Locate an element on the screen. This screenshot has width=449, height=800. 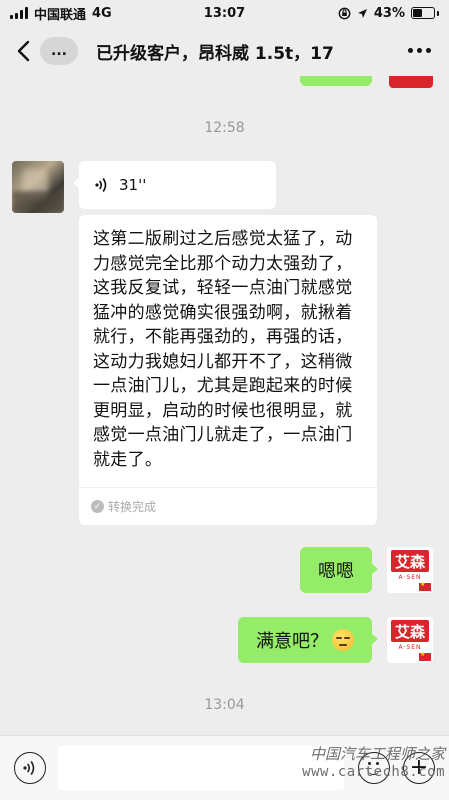
status-left: 中国联通 4G is located at coordinates (61, 13).